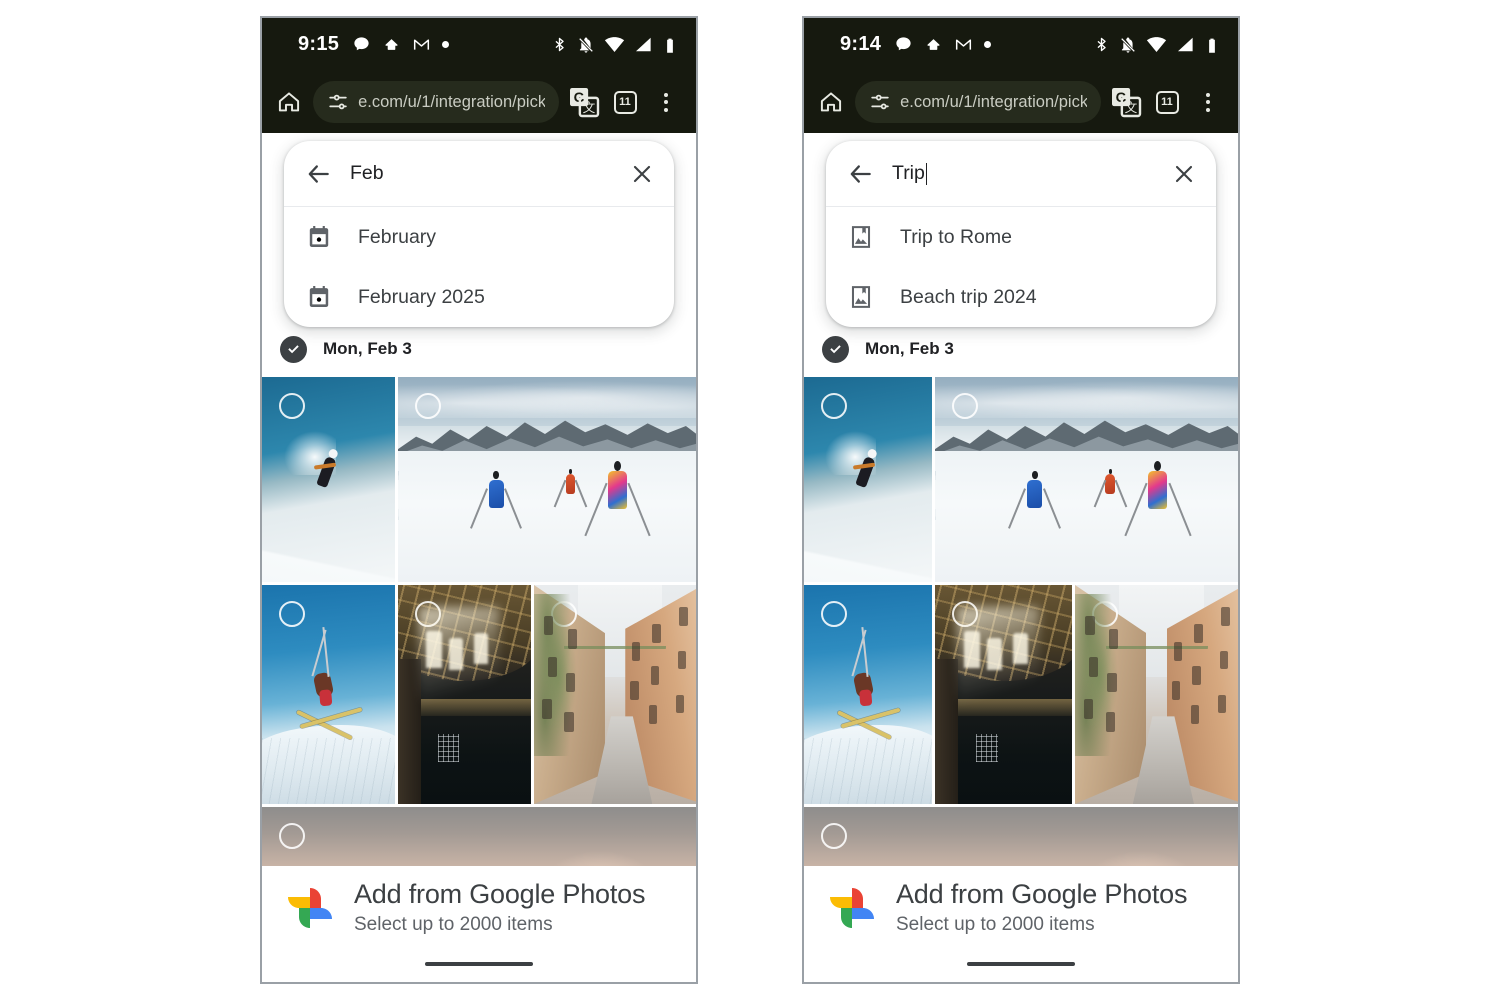 This screenshot has width=1500, height=1000. I want to click on chat-bubble-icon, so click(903, 44).